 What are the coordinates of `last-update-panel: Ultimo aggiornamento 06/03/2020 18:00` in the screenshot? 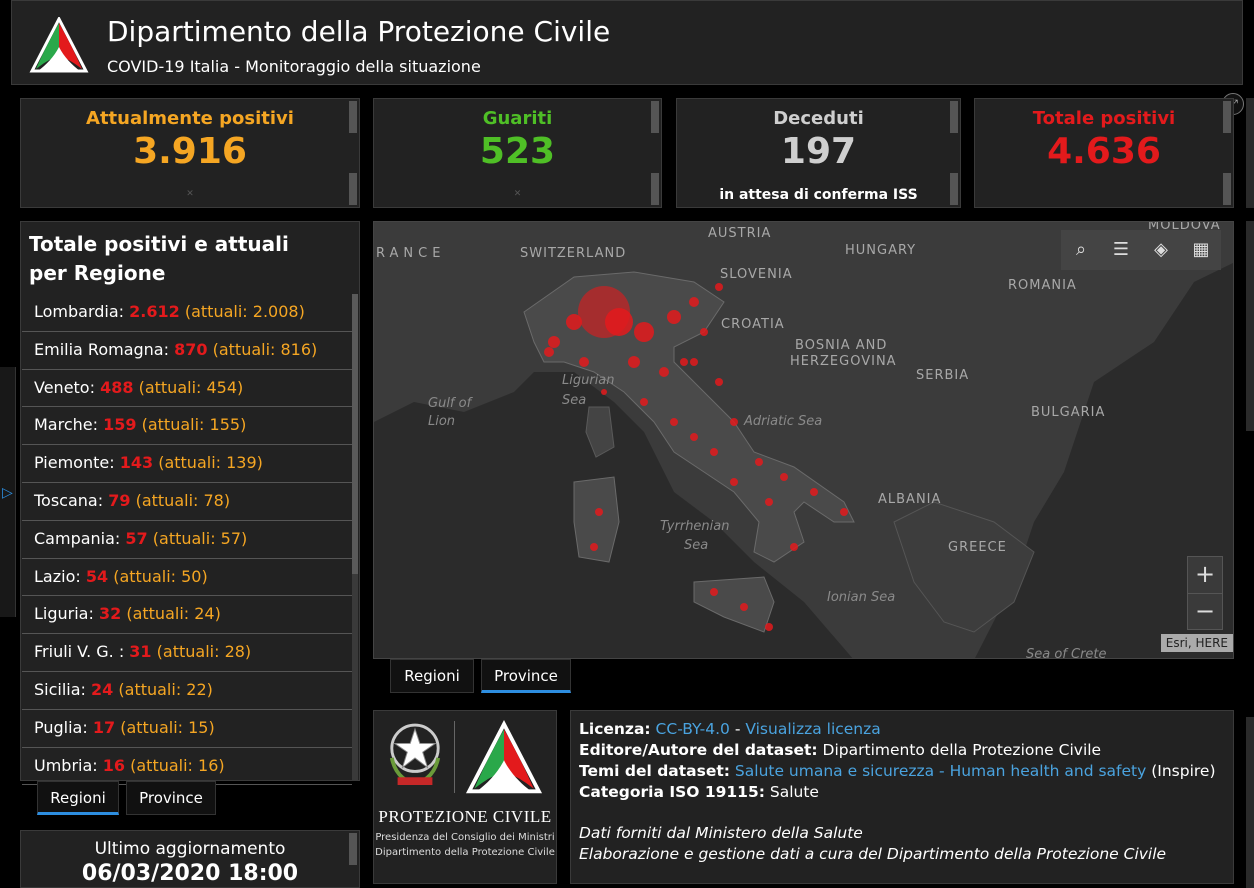 It's located at (190, 859).